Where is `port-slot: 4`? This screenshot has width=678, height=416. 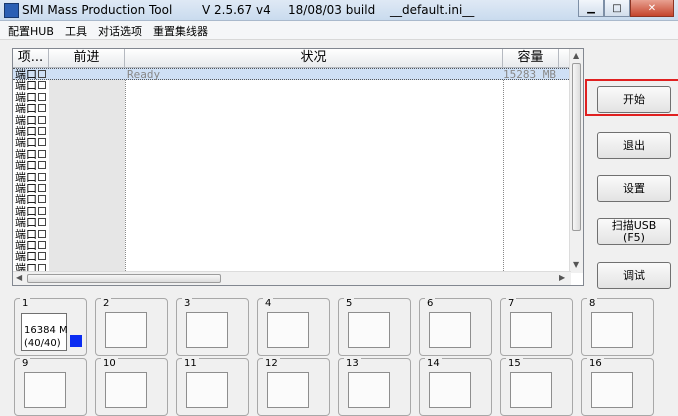
port-slot: 4 is located at coordinates (293, 327).